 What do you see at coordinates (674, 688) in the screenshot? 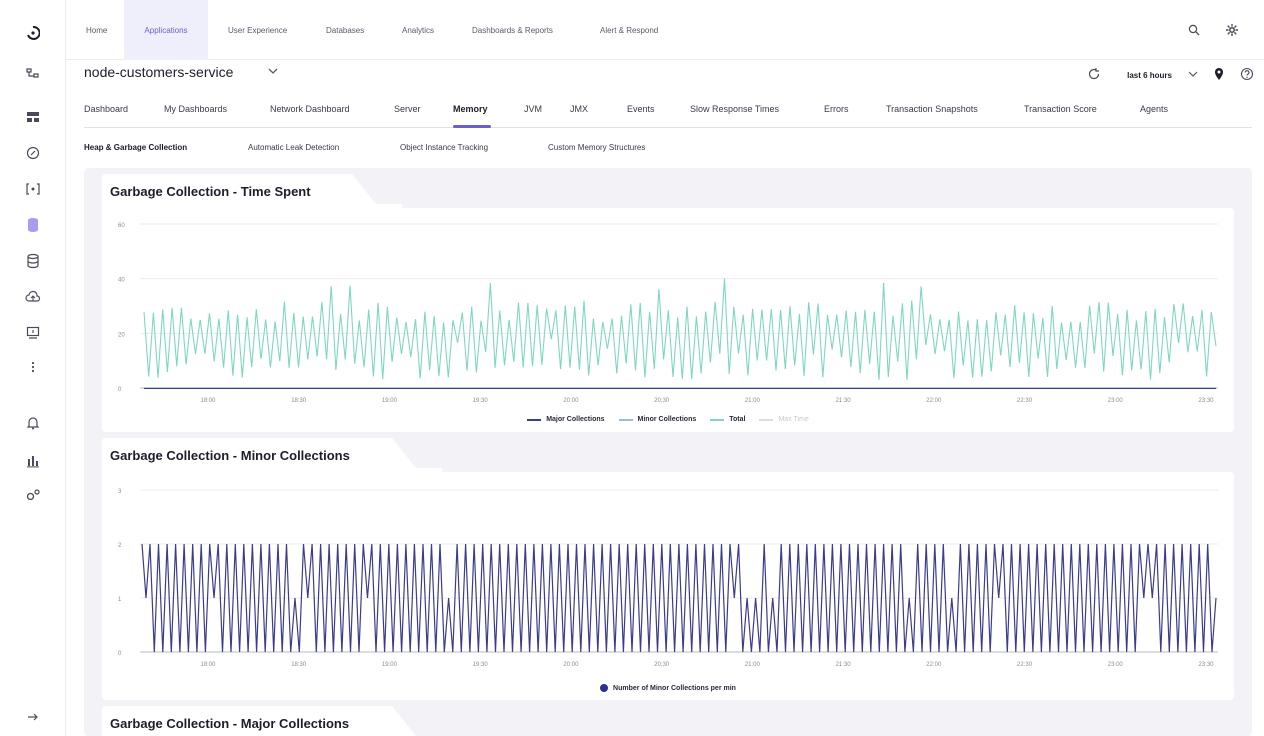
I see `legend-minor-per-min-label: Number of Minor Collections per min` at bounding box center [674, 688].